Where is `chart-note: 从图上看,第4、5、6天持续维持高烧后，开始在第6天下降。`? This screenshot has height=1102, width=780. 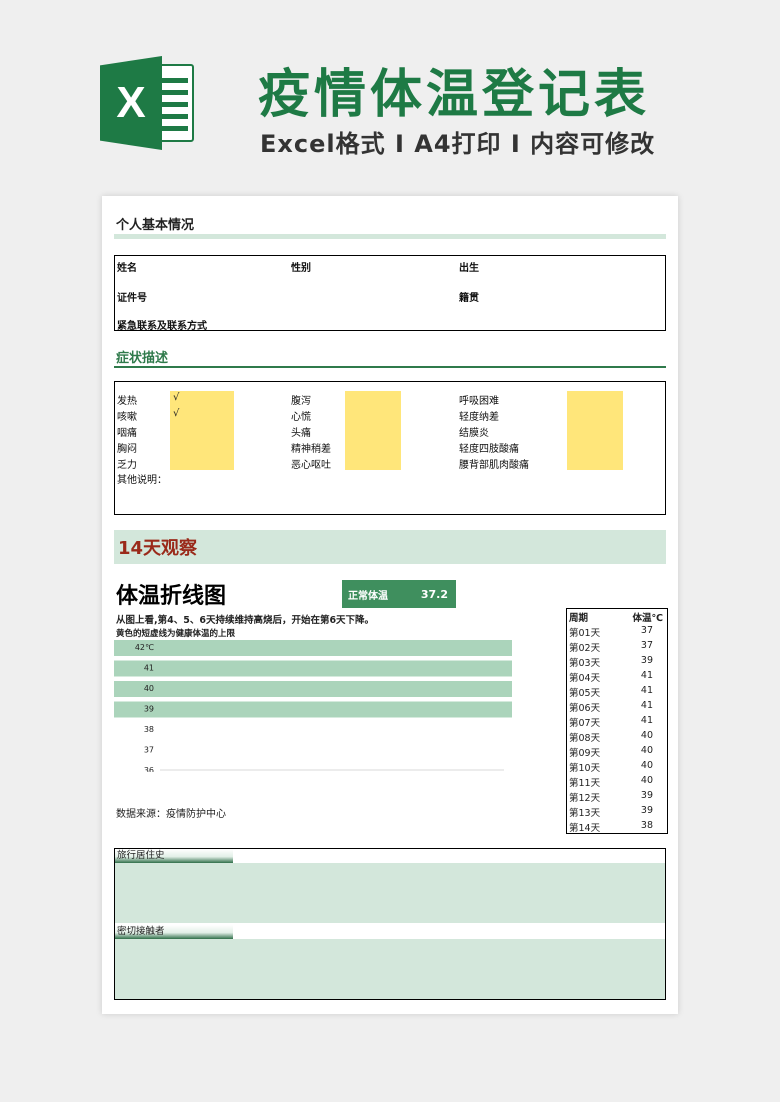 chart-note: 从图上看,第4、5、6天持续维持高烧后，开始在第6天下降。 is located at coordinates (245, 620).